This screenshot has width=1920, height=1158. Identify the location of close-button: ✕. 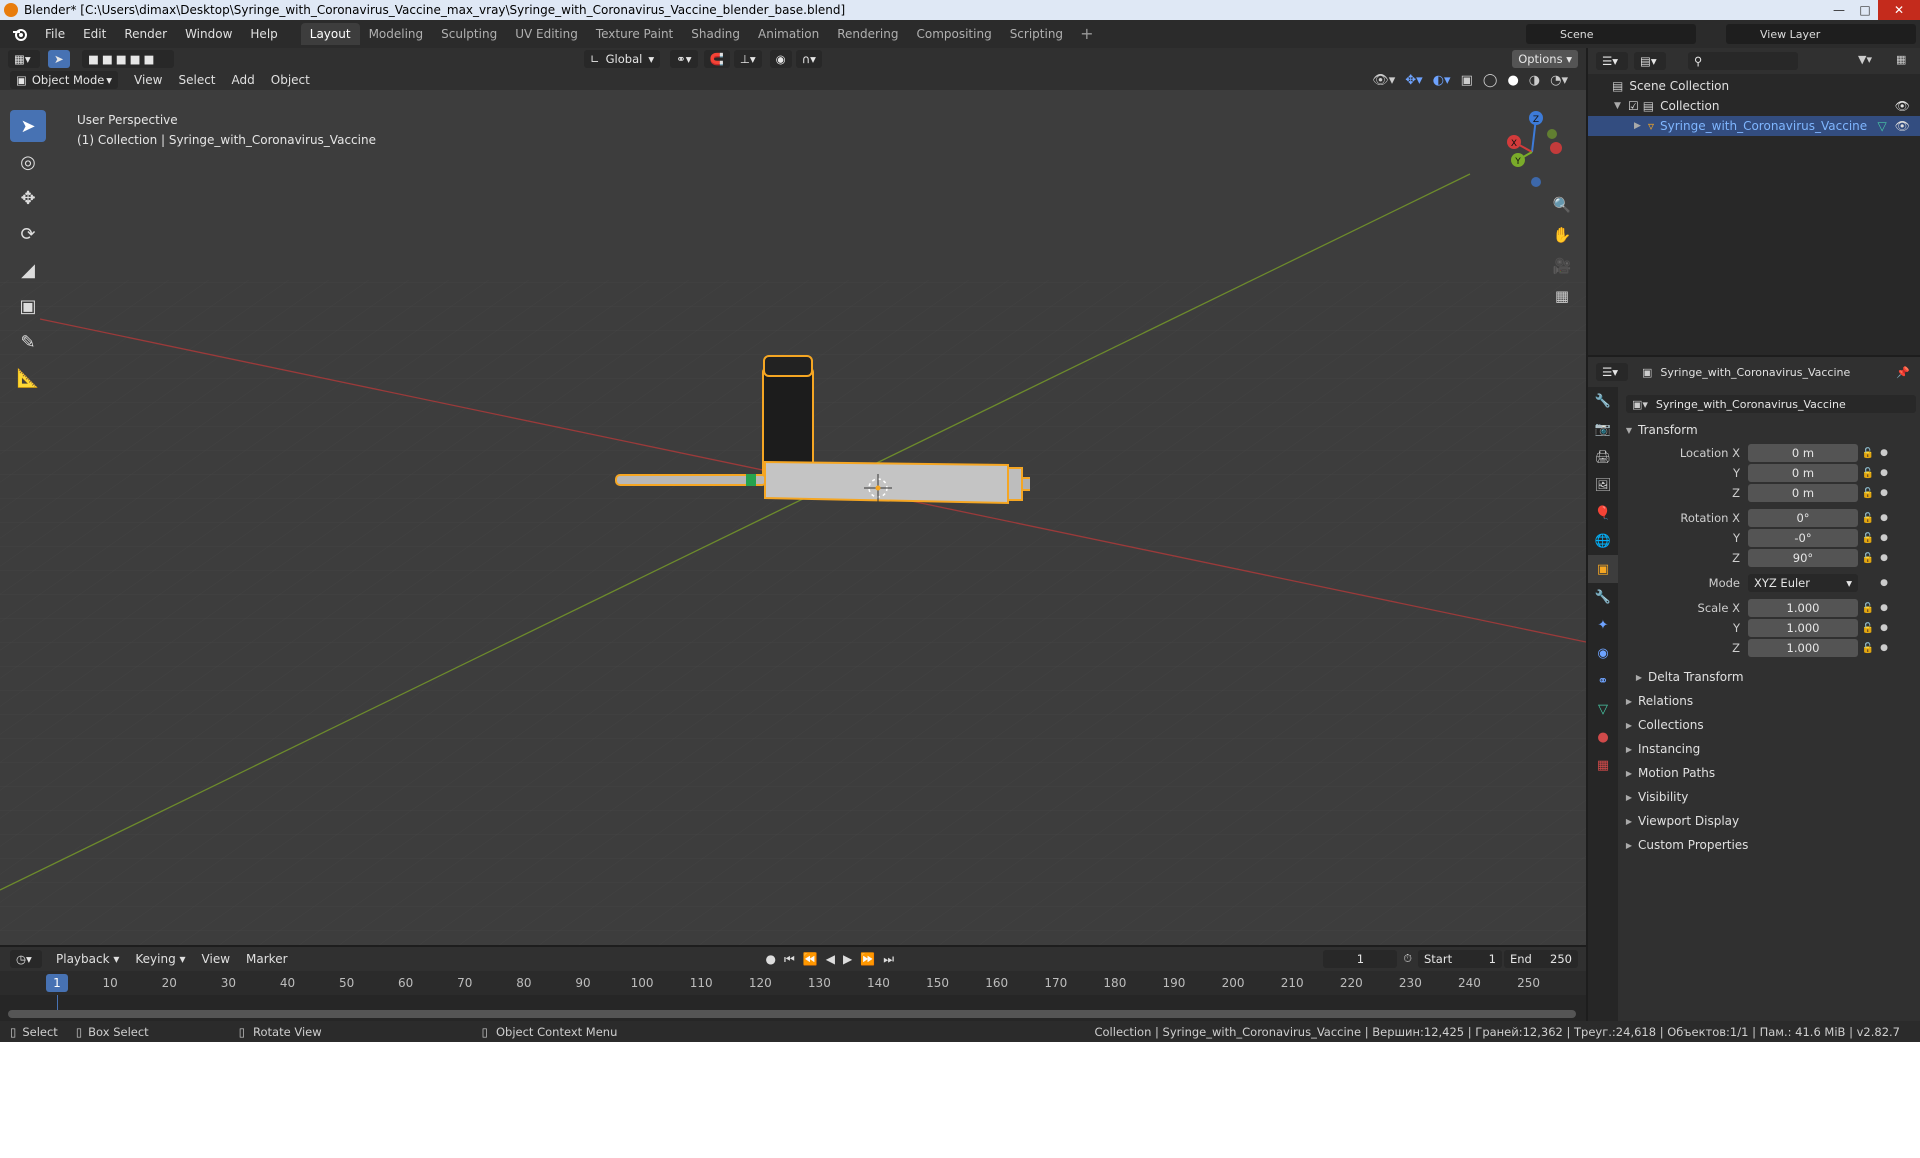
(1899, 10).